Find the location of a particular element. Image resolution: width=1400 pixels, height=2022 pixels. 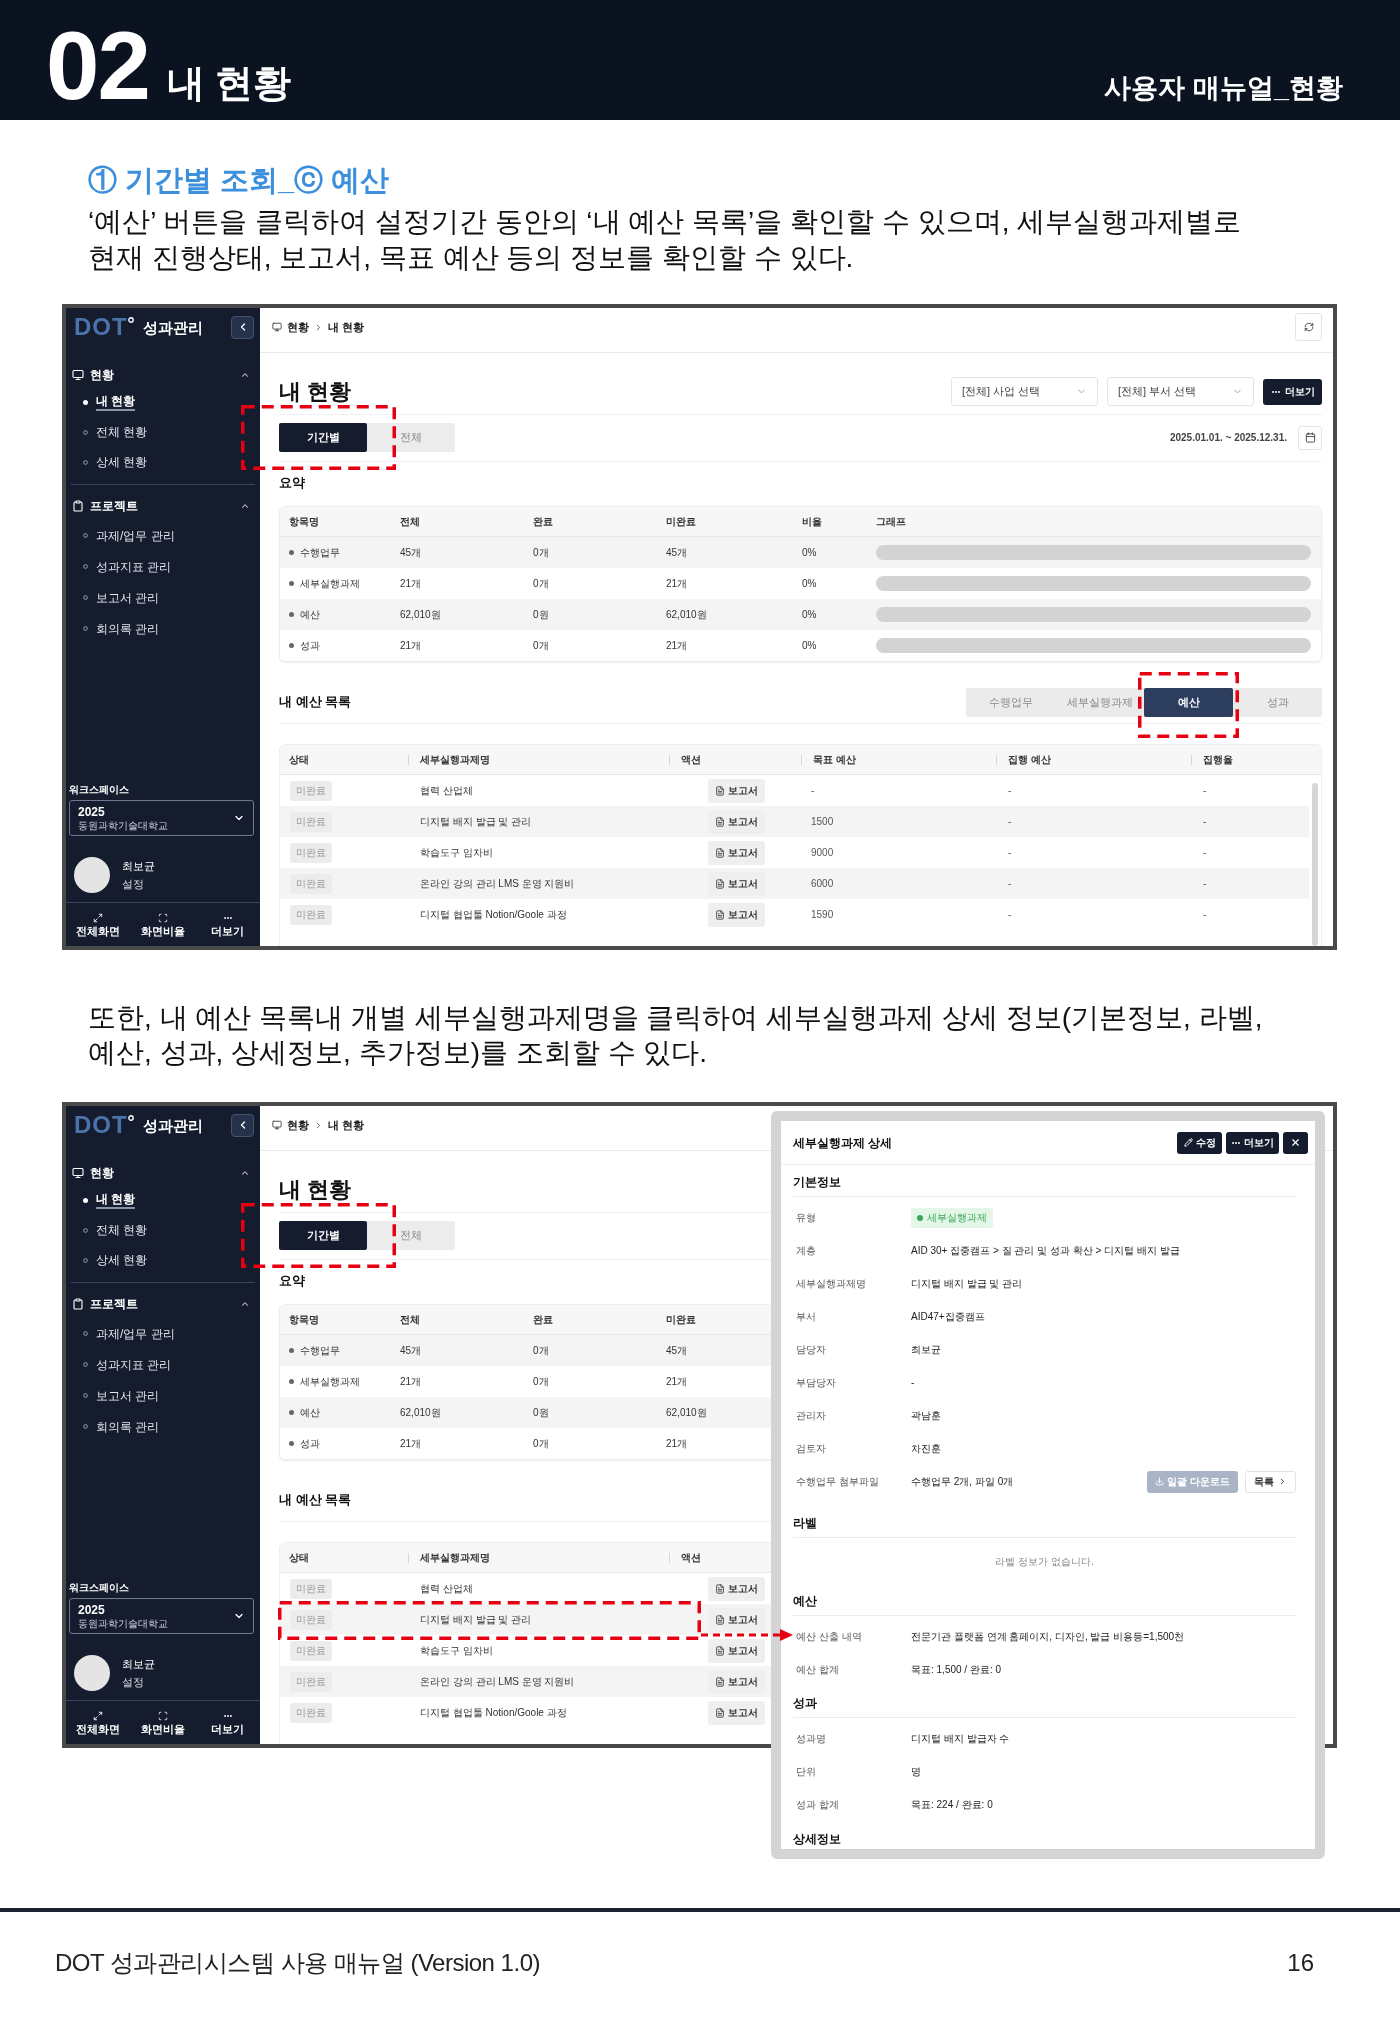

field-value: 목표: 1,500 / 완료: 0 is located at coordinates (956, 1670).